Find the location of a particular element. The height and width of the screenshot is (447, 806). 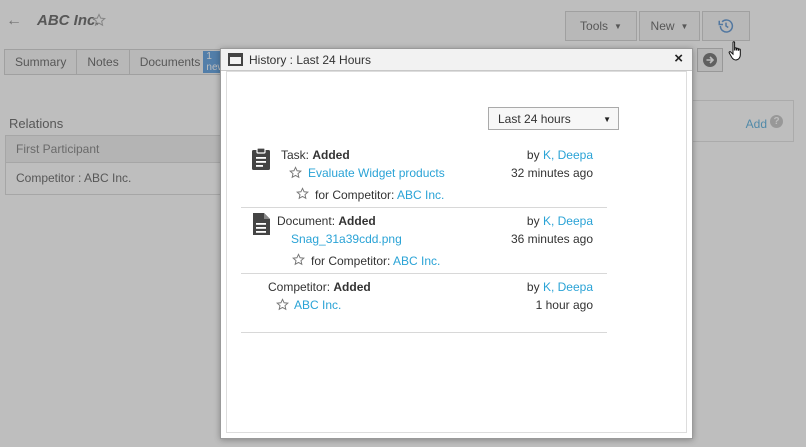

entry-time: 1 hour ago is located at coordinates (564, 305).